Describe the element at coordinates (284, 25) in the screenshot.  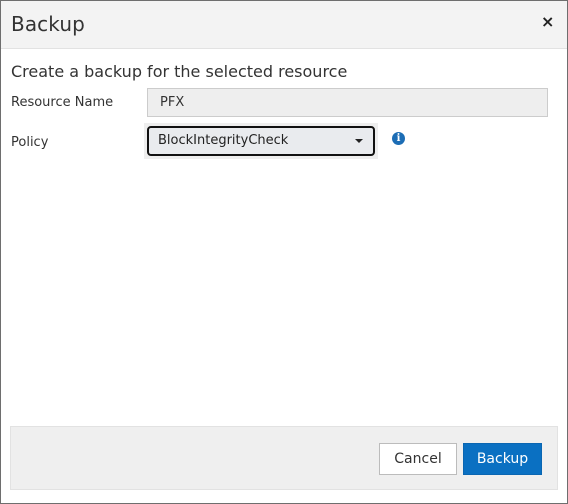
I see `dialog-header: Backup ×` at that location.